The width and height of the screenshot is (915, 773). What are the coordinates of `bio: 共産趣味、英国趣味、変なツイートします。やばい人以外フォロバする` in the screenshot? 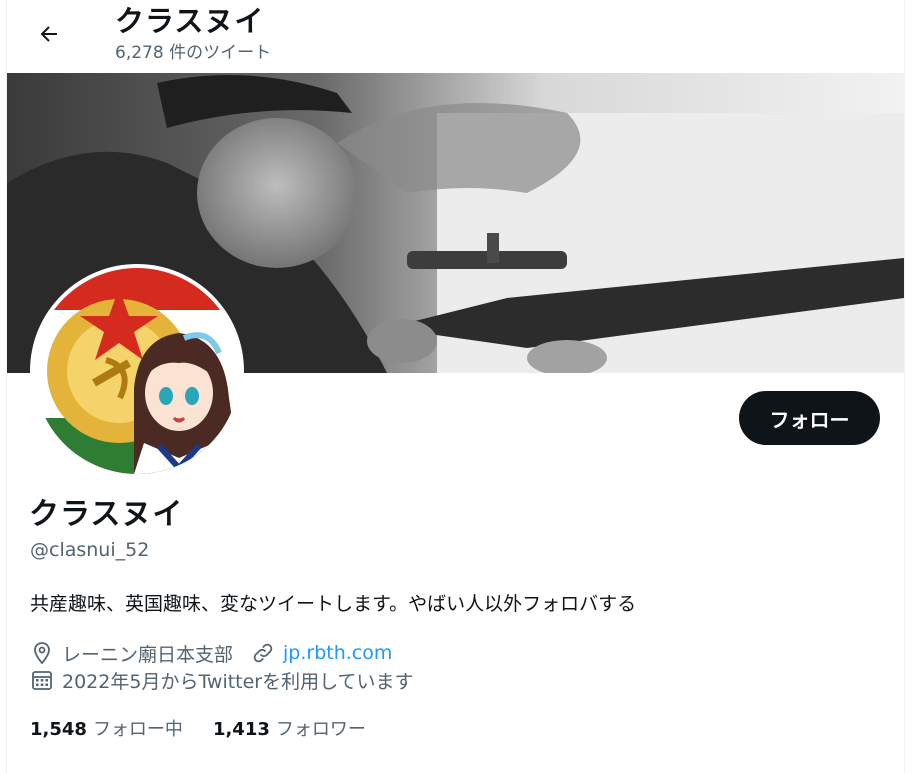 It's located at (333, 604).